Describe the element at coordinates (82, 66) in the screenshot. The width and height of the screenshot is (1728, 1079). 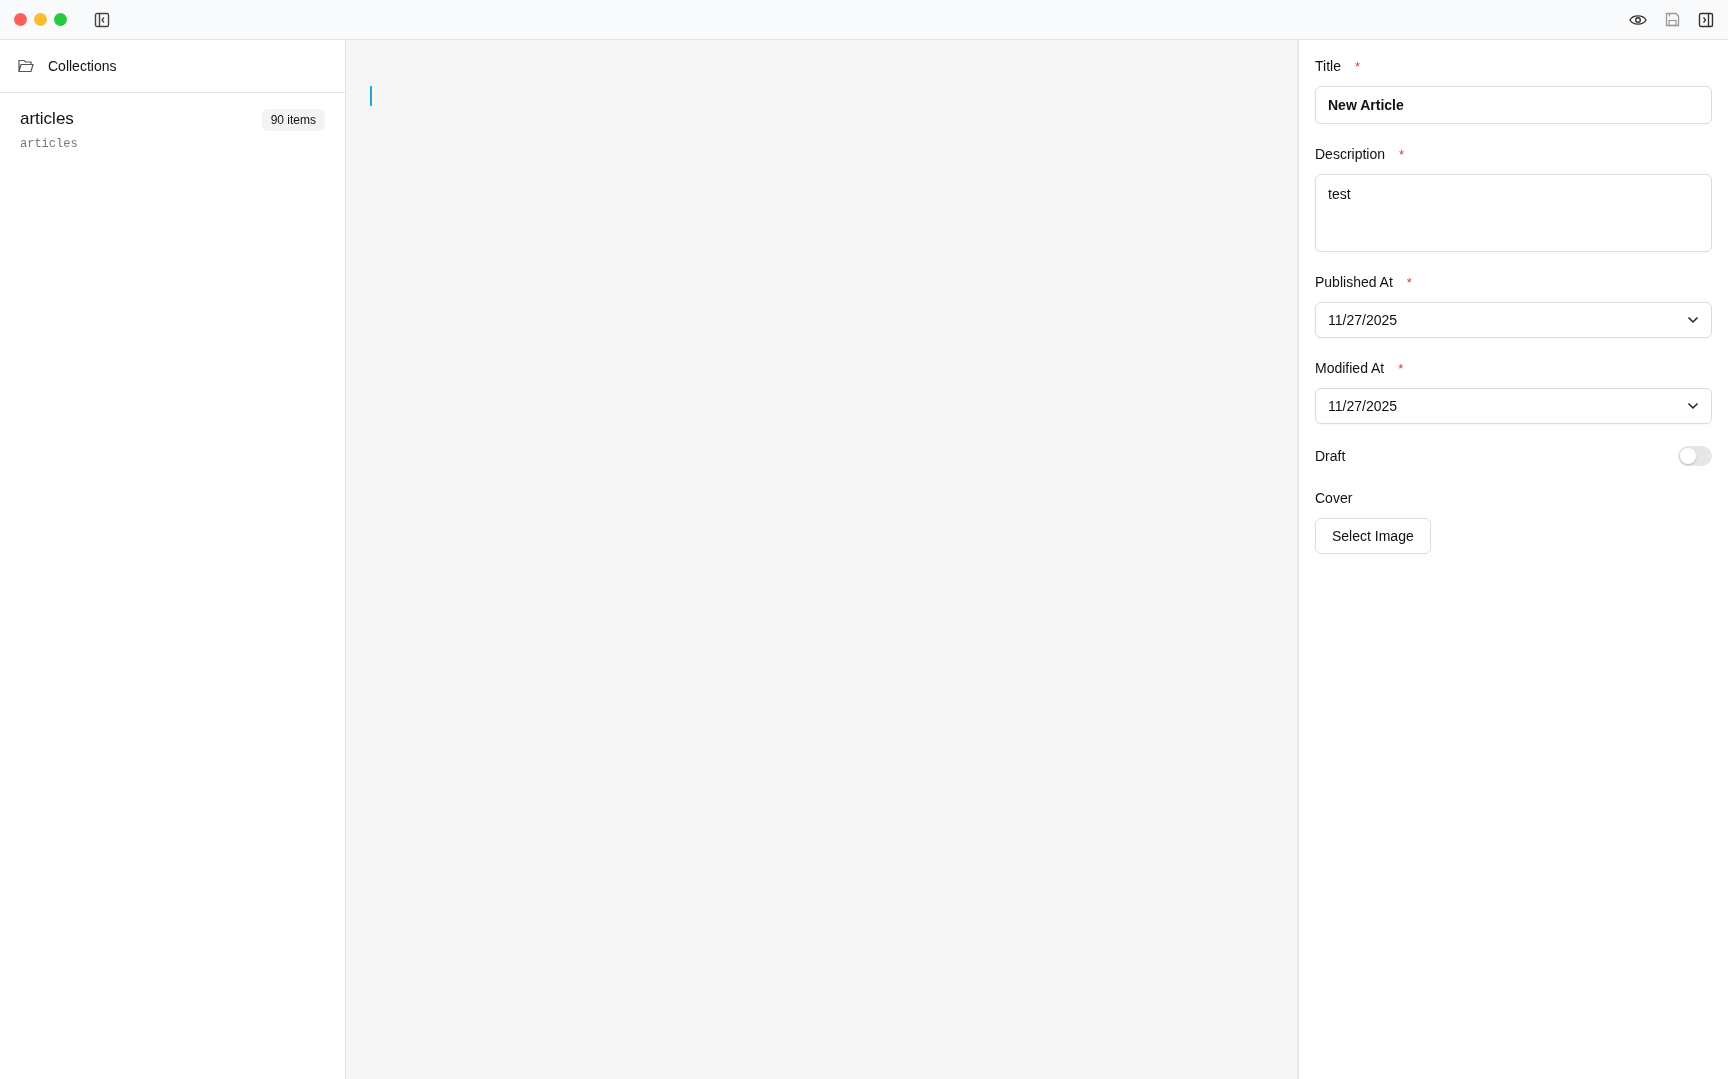
I see `sidebar-title: Collections` at that location.